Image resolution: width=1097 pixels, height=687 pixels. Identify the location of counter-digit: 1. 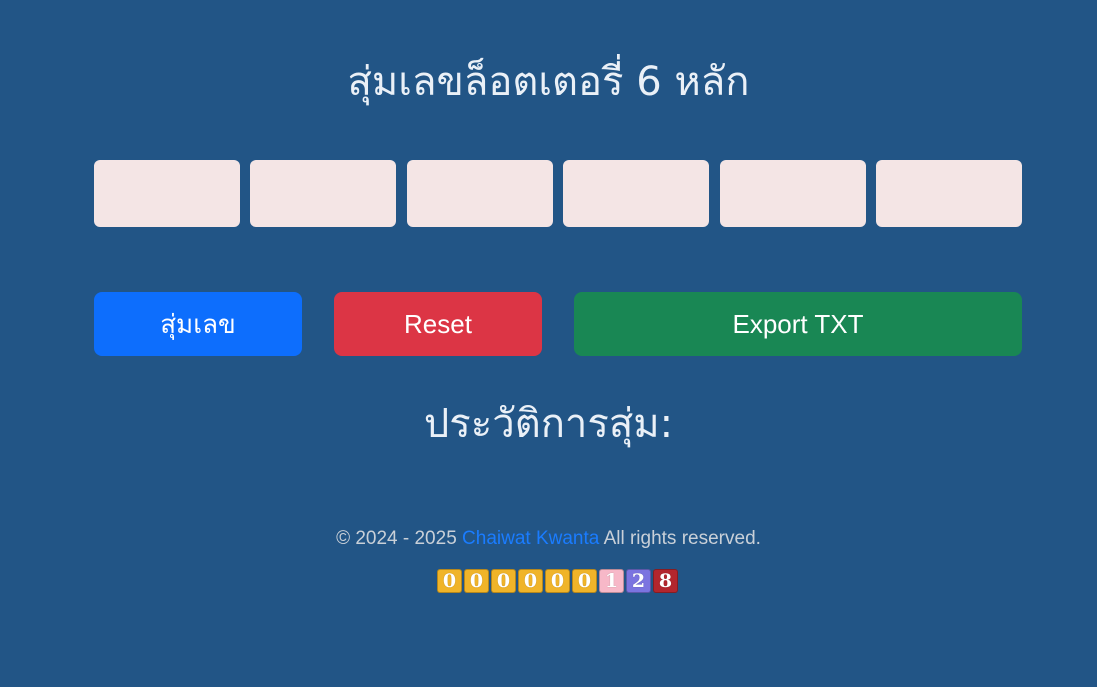
(611, 581).